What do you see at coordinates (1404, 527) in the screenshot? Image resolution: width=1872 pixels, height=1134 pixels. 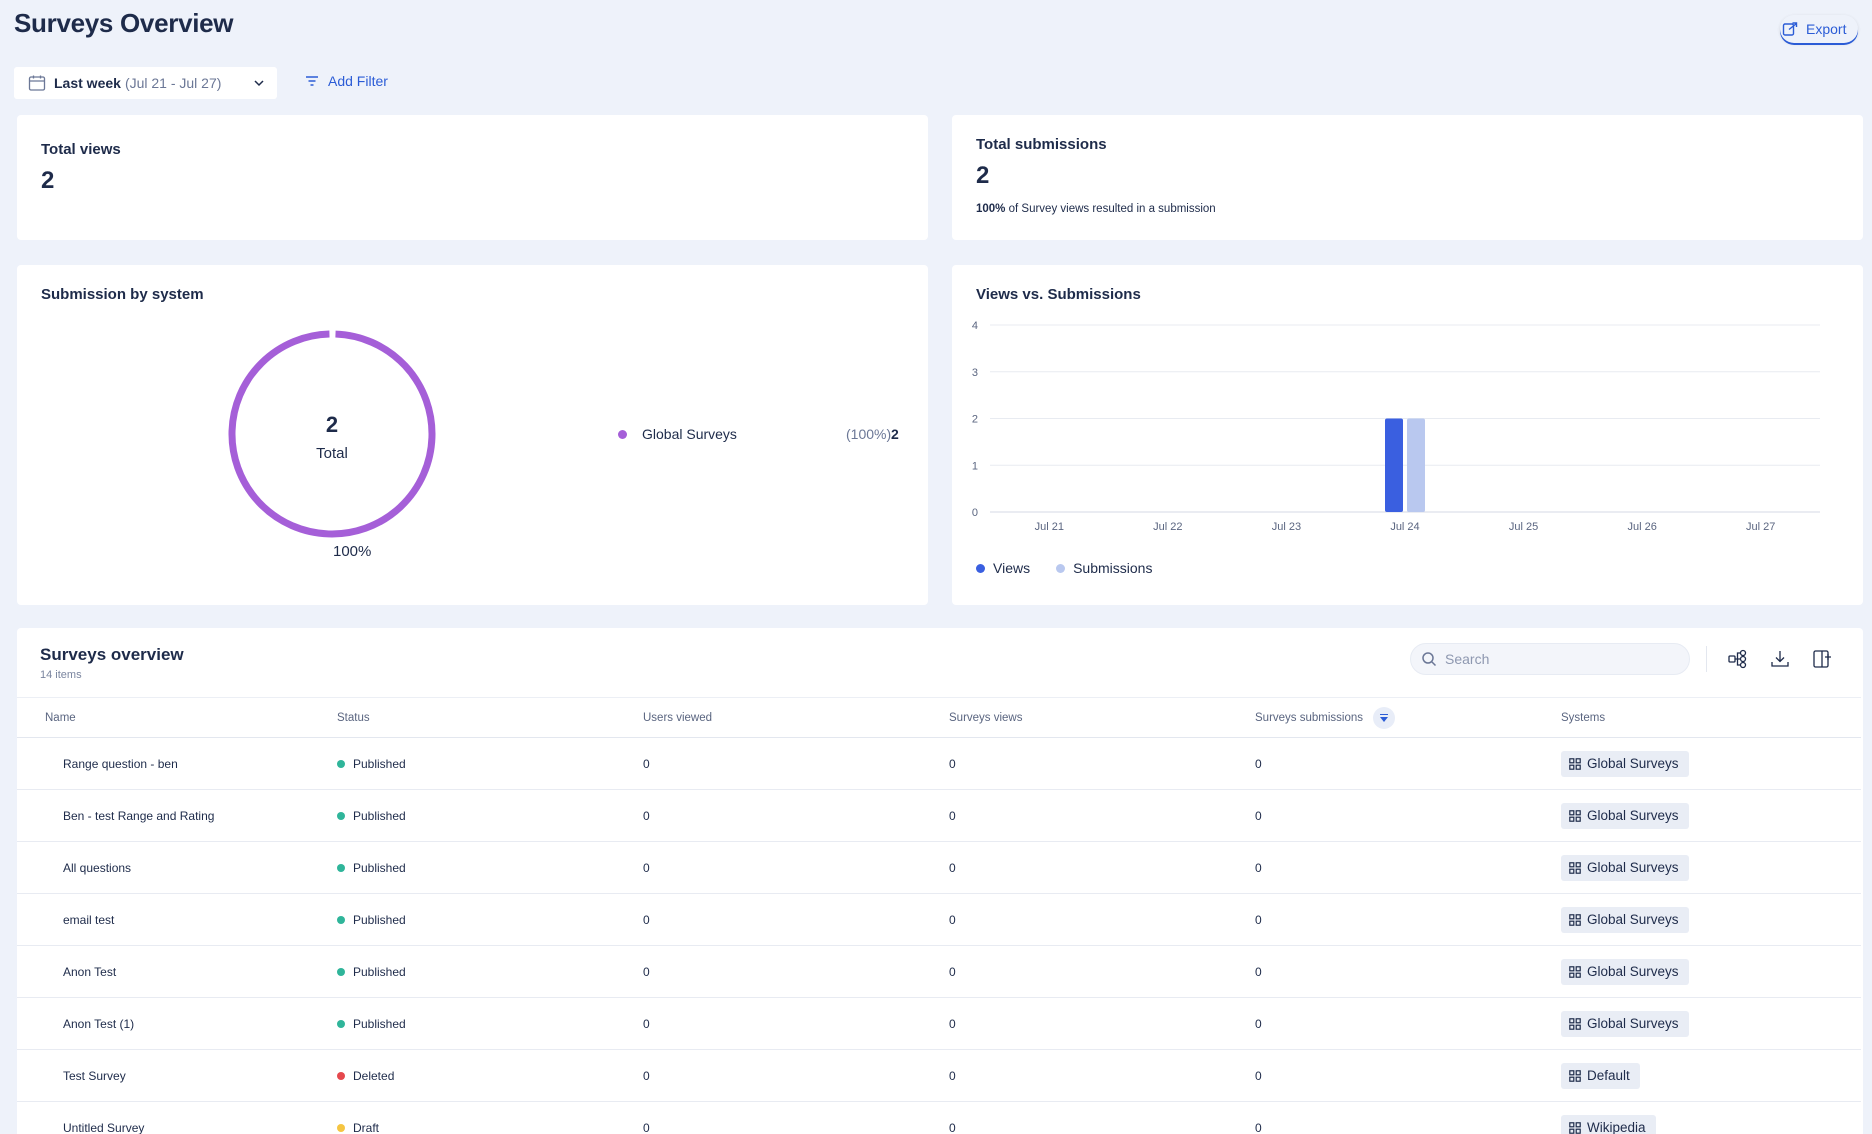 I see `x-tick-label: Jul 24` at bounding box center [1404, 527].